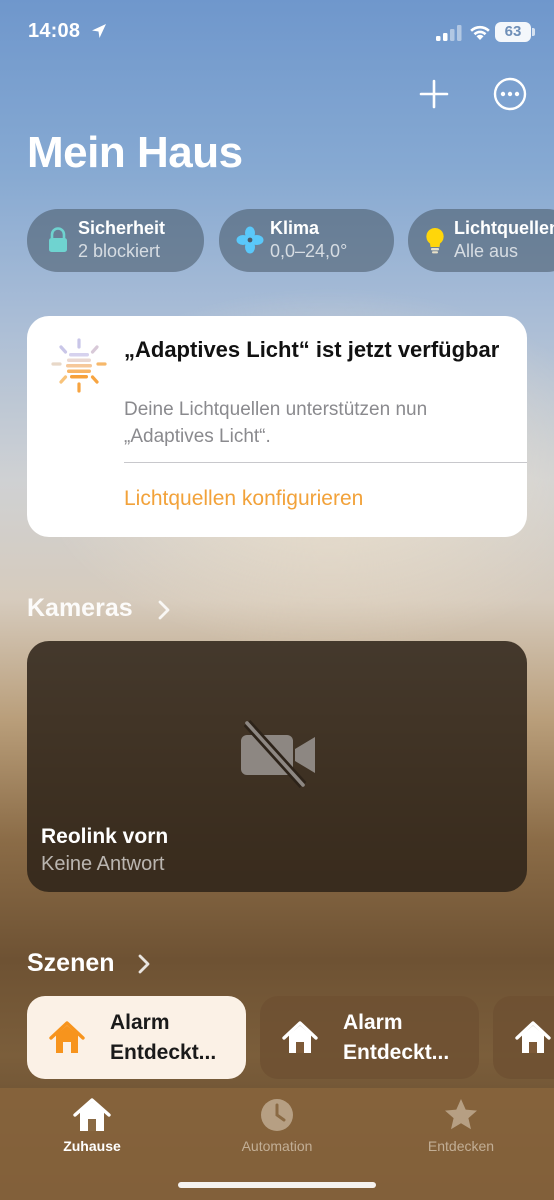 The width and height of the screenshot is (554, 1200). I want to click on configure-lights-link: Lichtquellen konfigurieren, so click(243, 499).